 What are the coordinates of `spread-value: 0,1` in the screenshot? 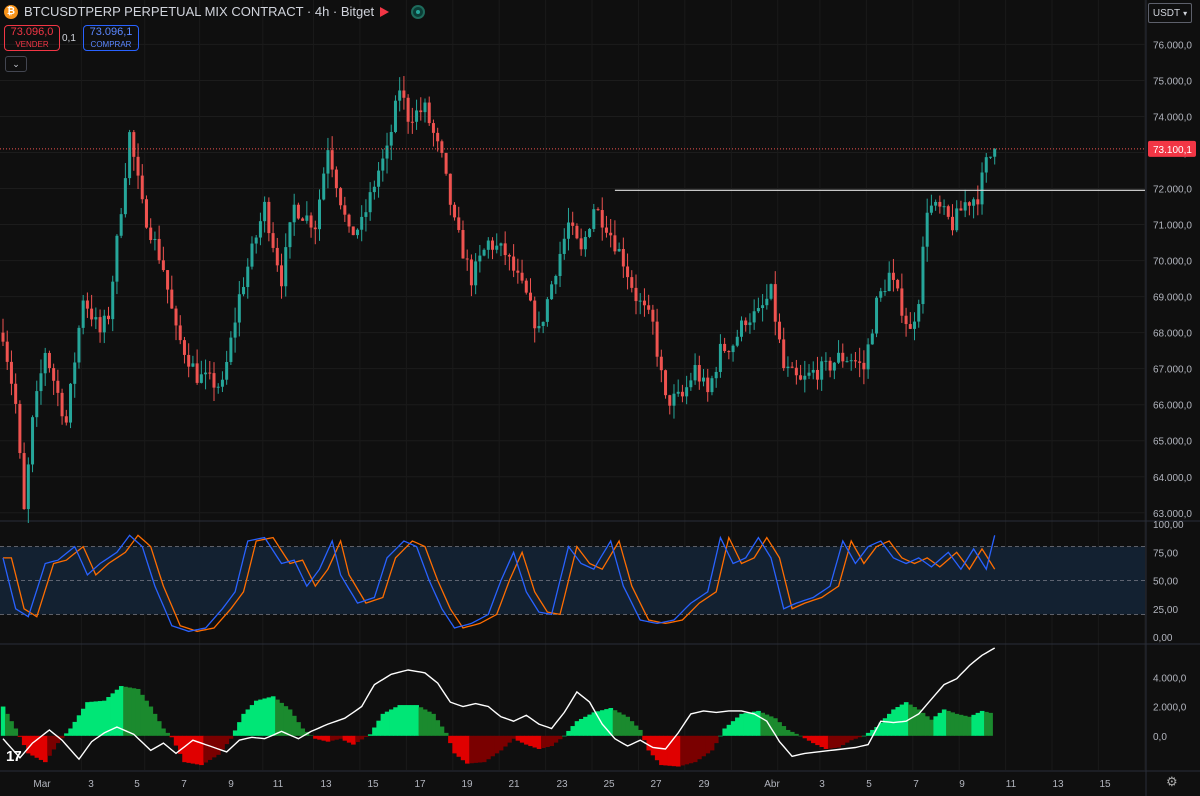 It's located at (69, 38).